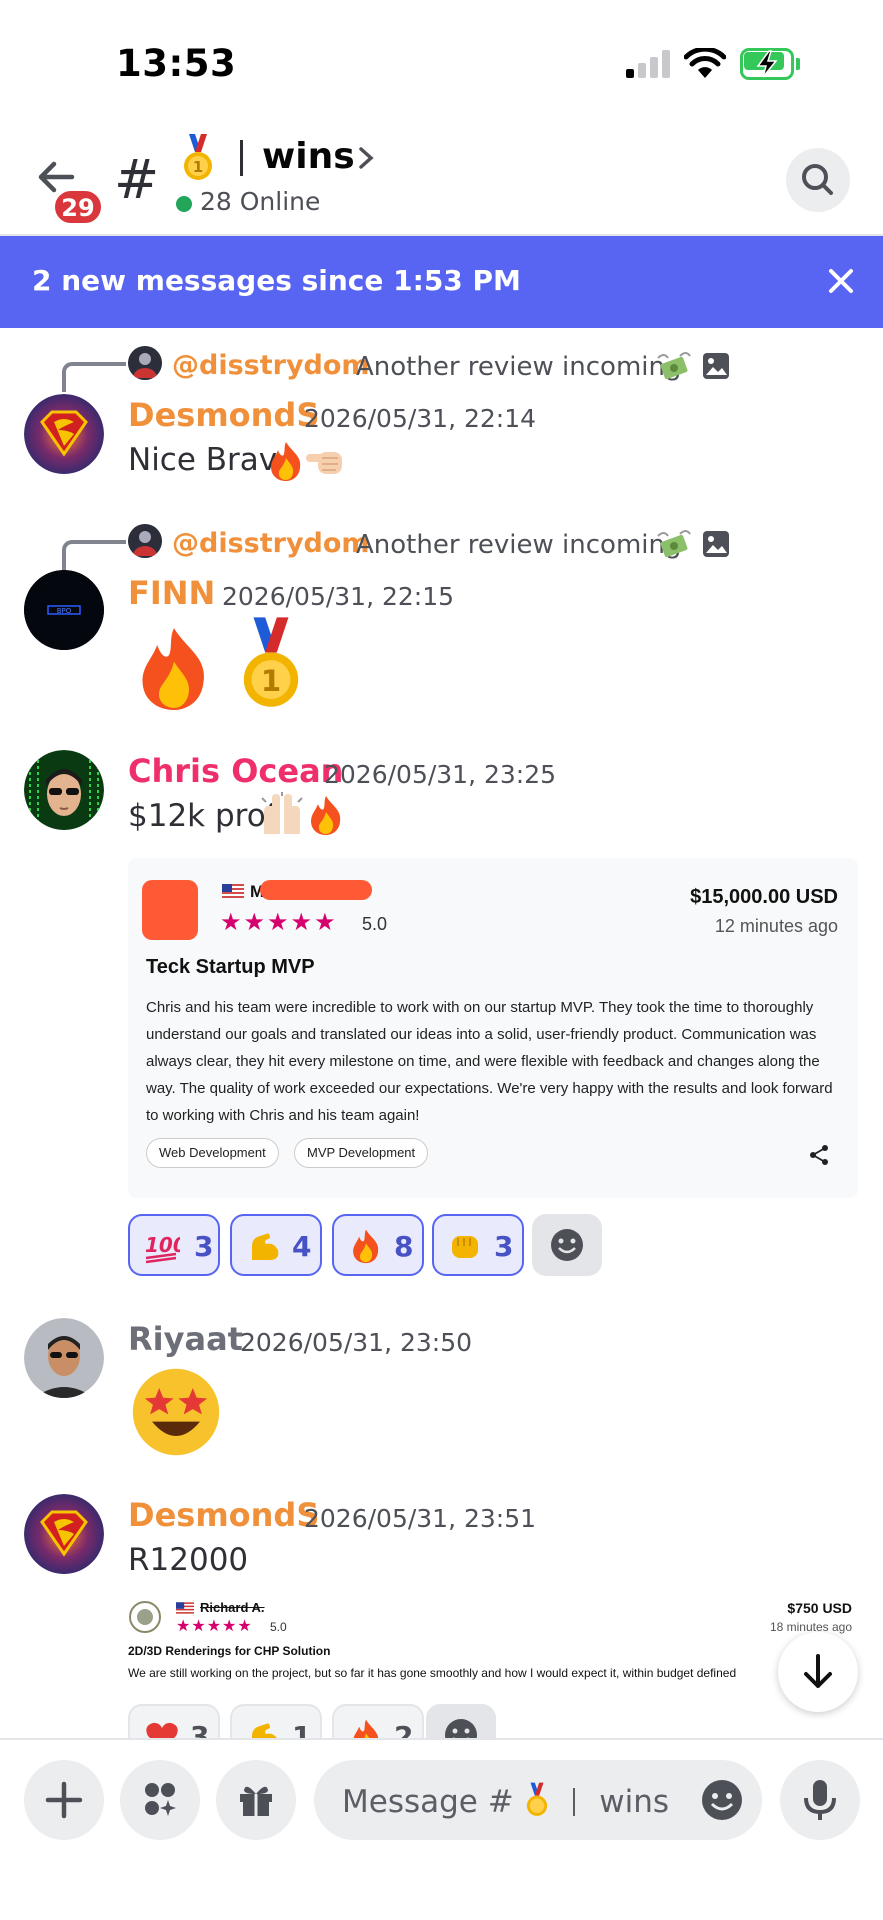 This screenshot has height=1920, width=883. I want to click on message-author: Riyaat, so click(185, 1339).